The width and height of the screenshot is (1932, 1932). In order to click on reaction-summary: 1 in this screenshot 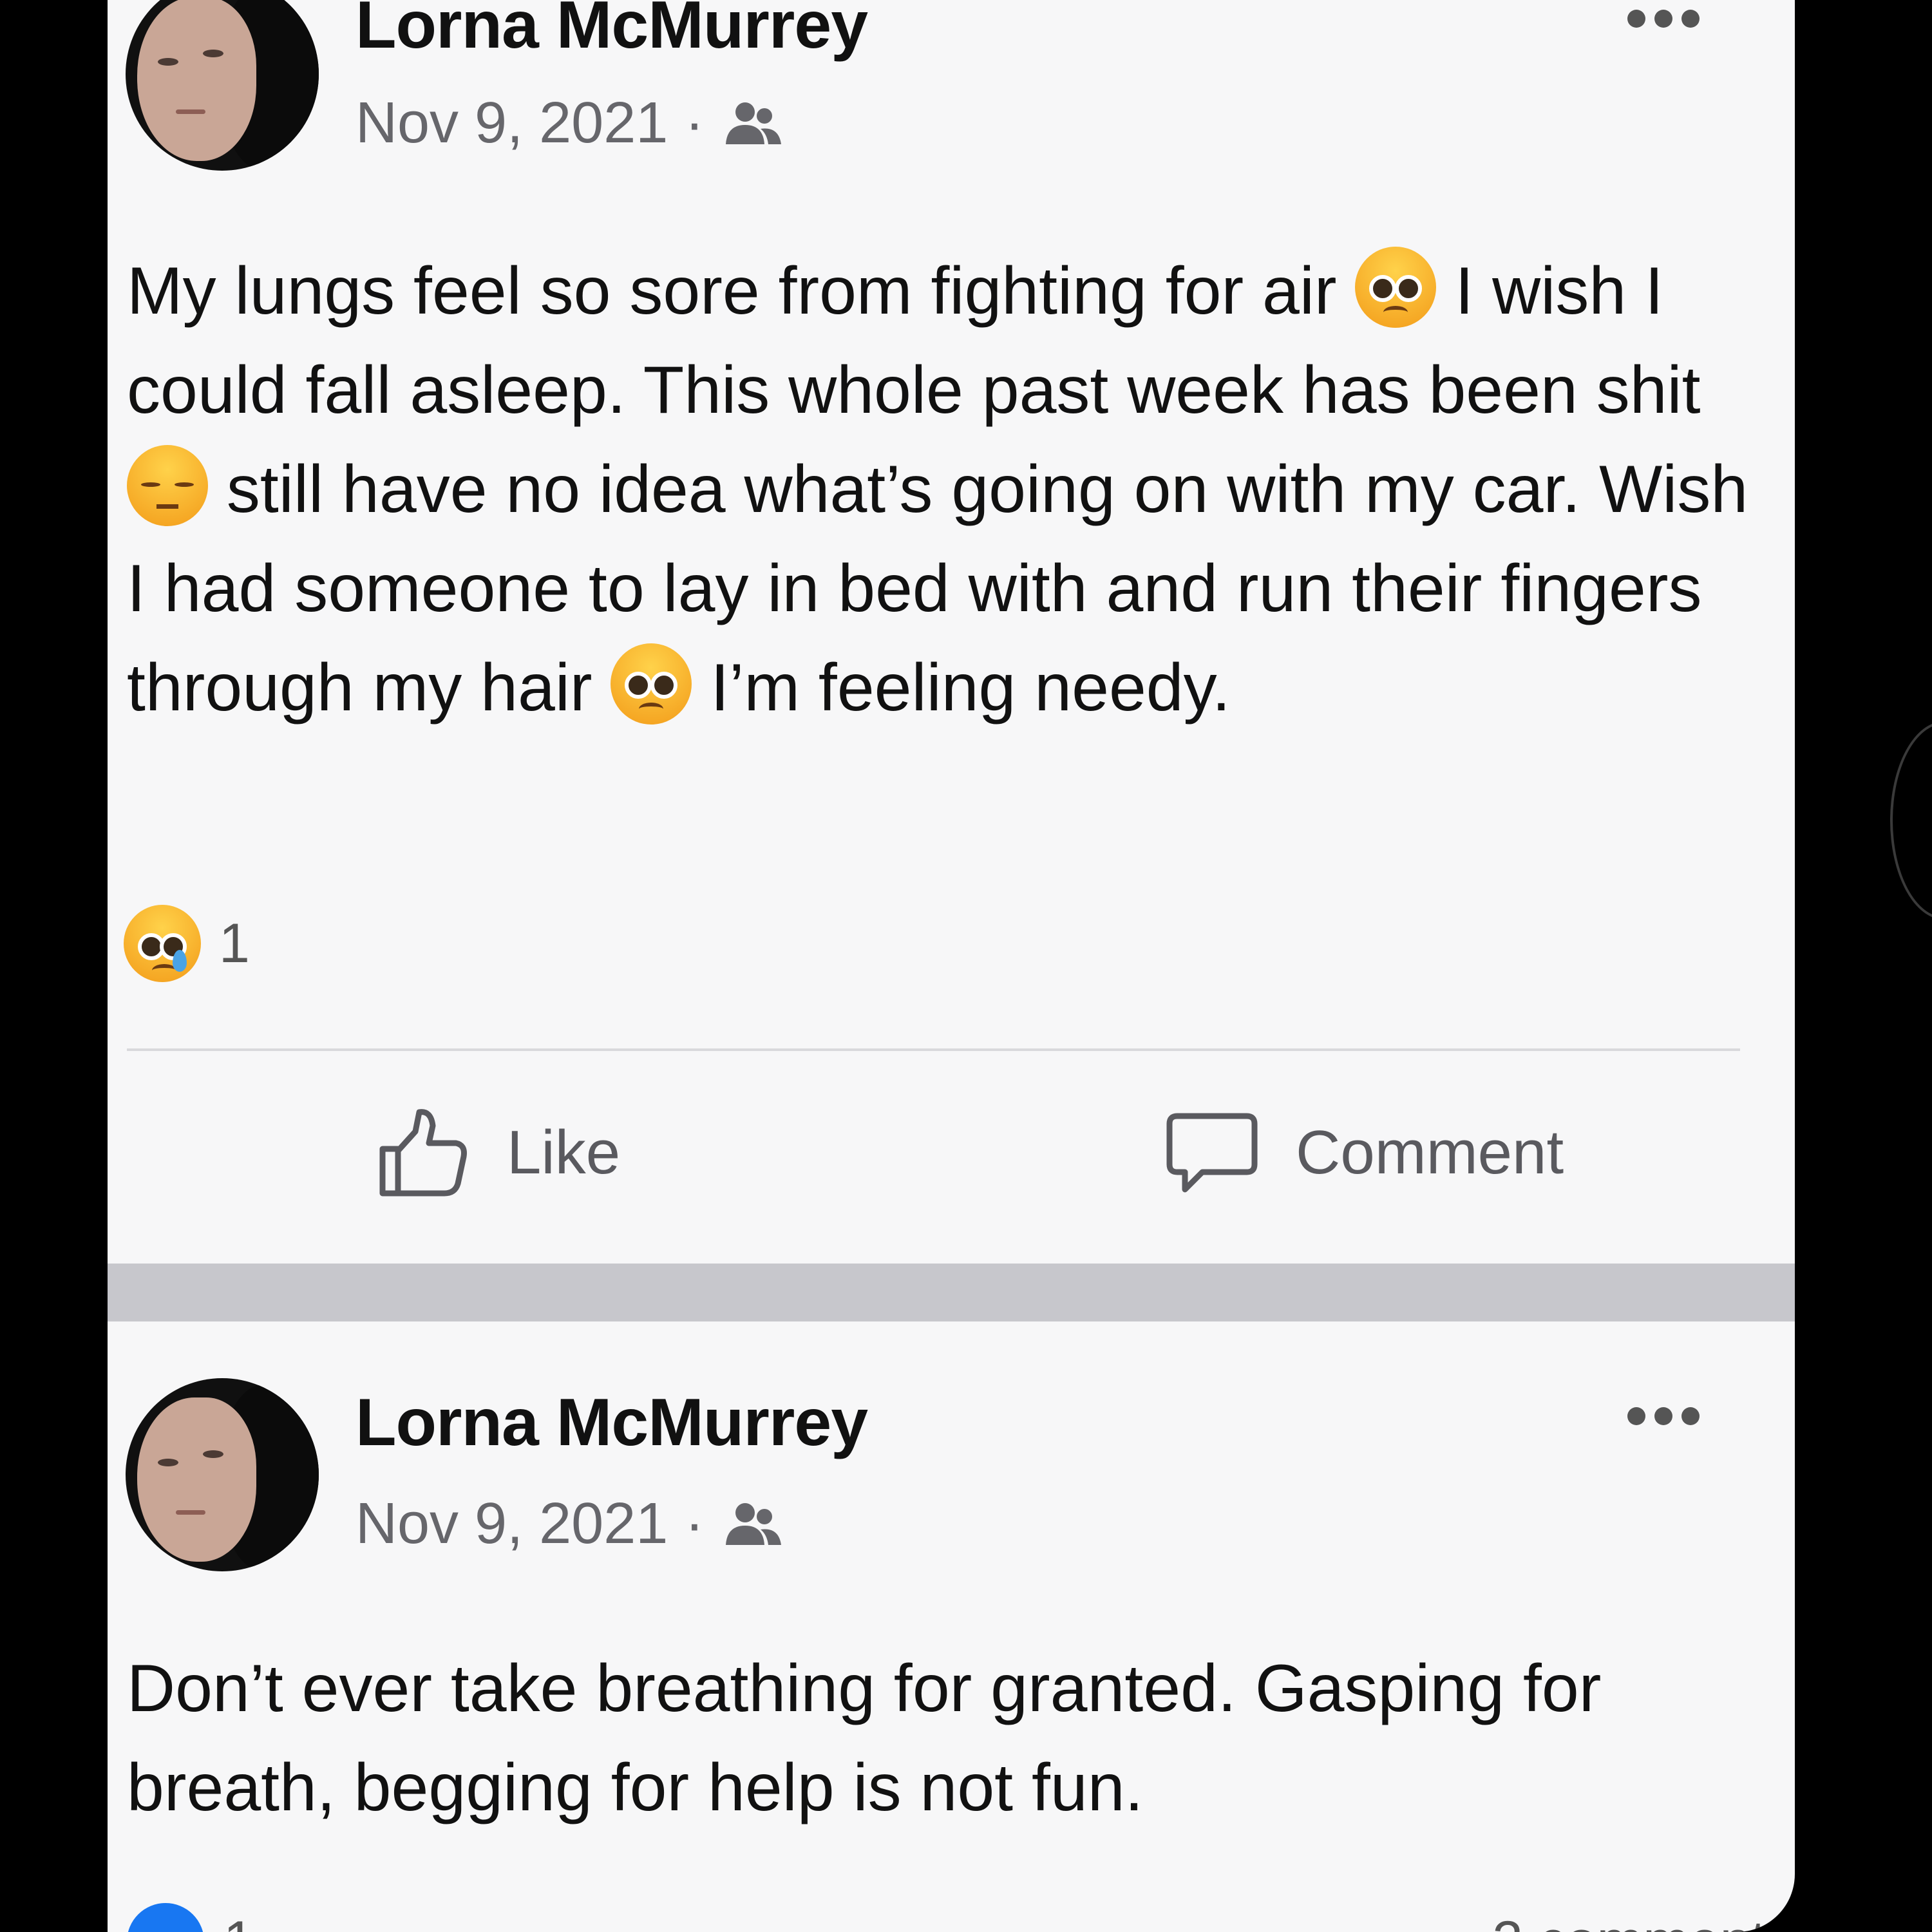, I will do `click(187, 943)`.